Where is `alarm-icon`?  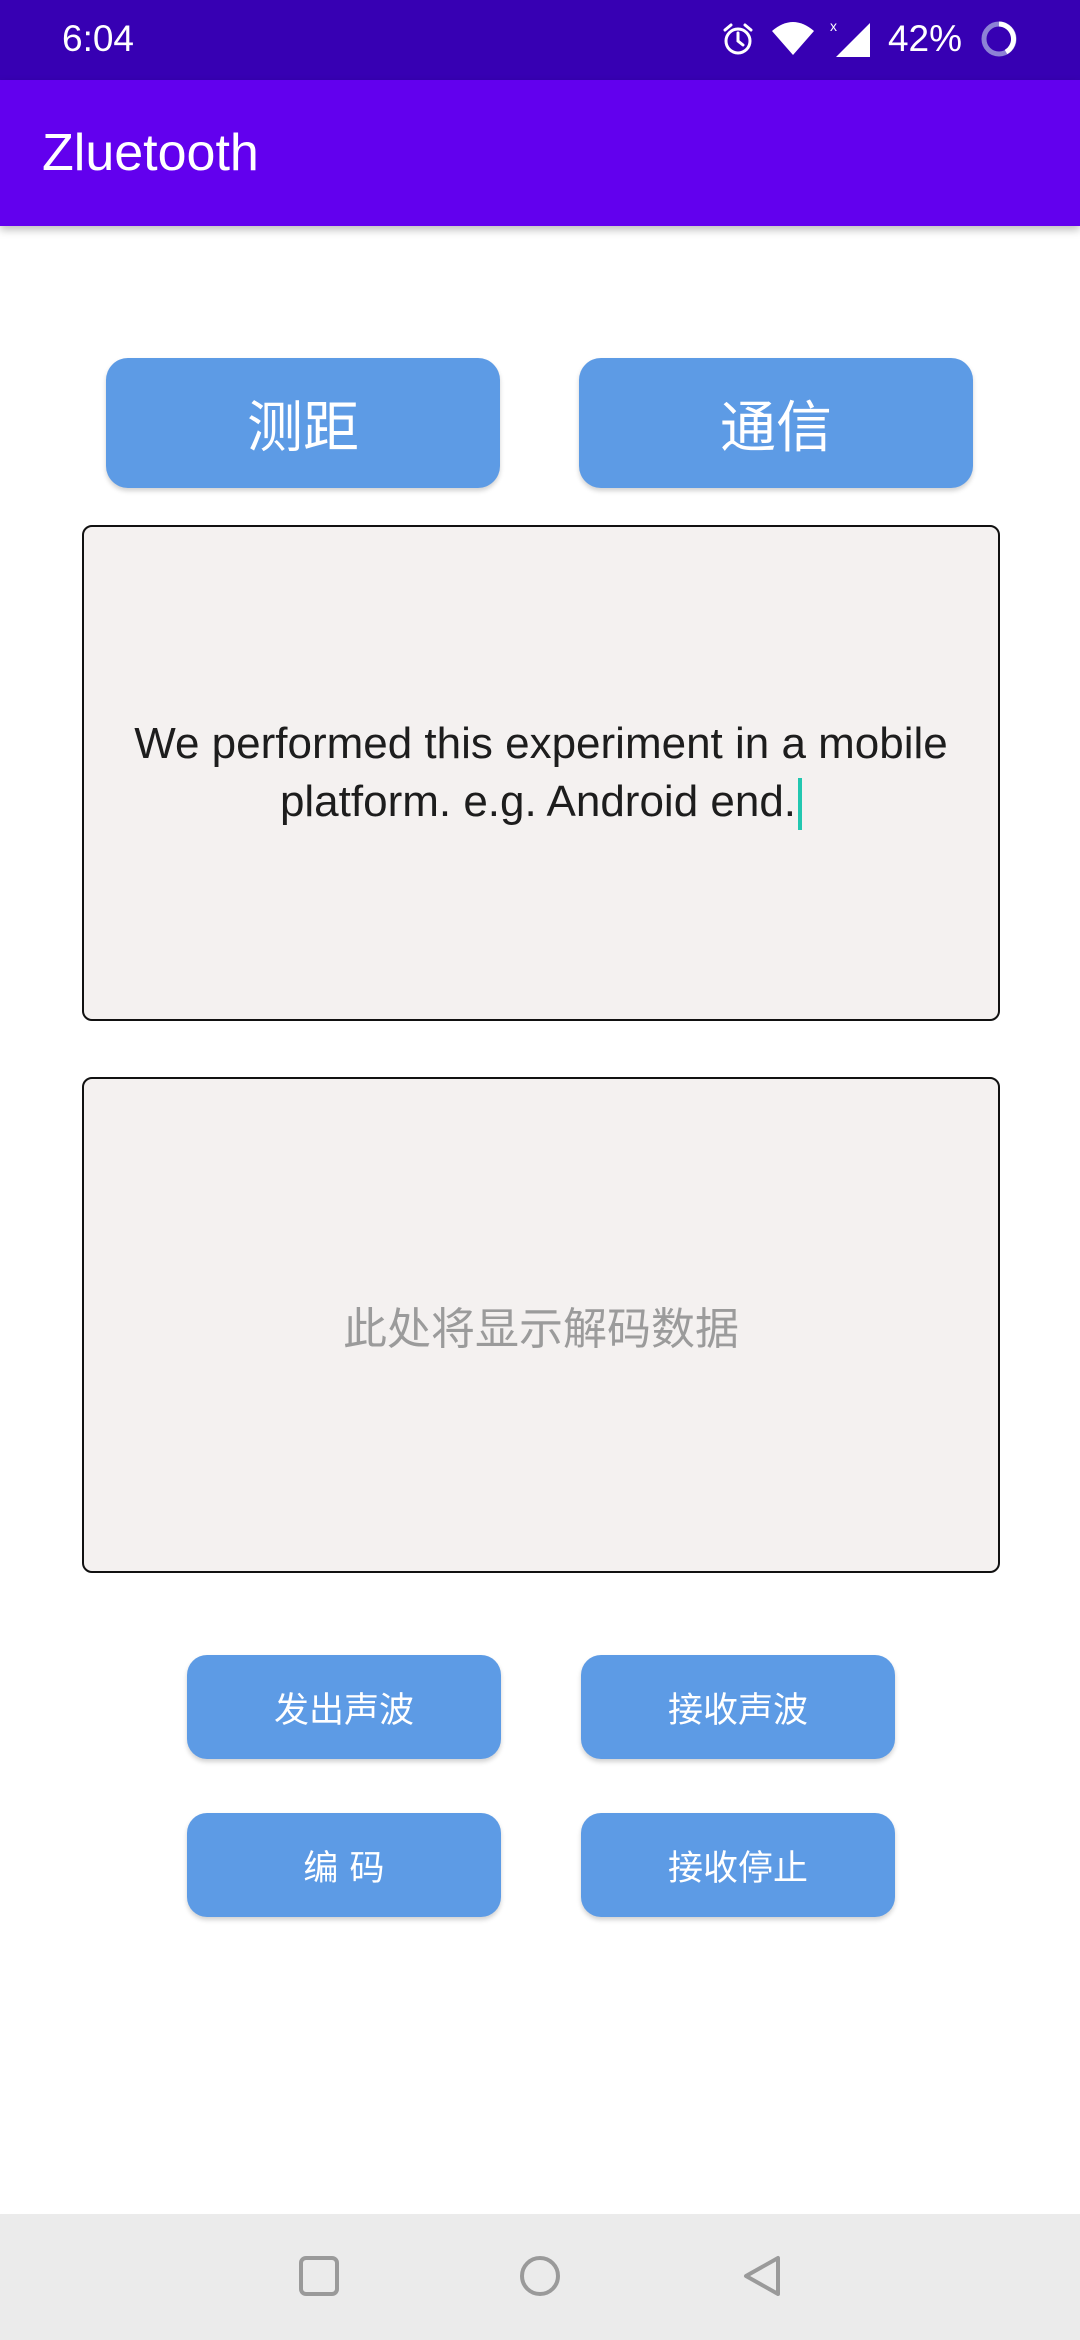 alarm-icon is located at coordinates (738, 39).